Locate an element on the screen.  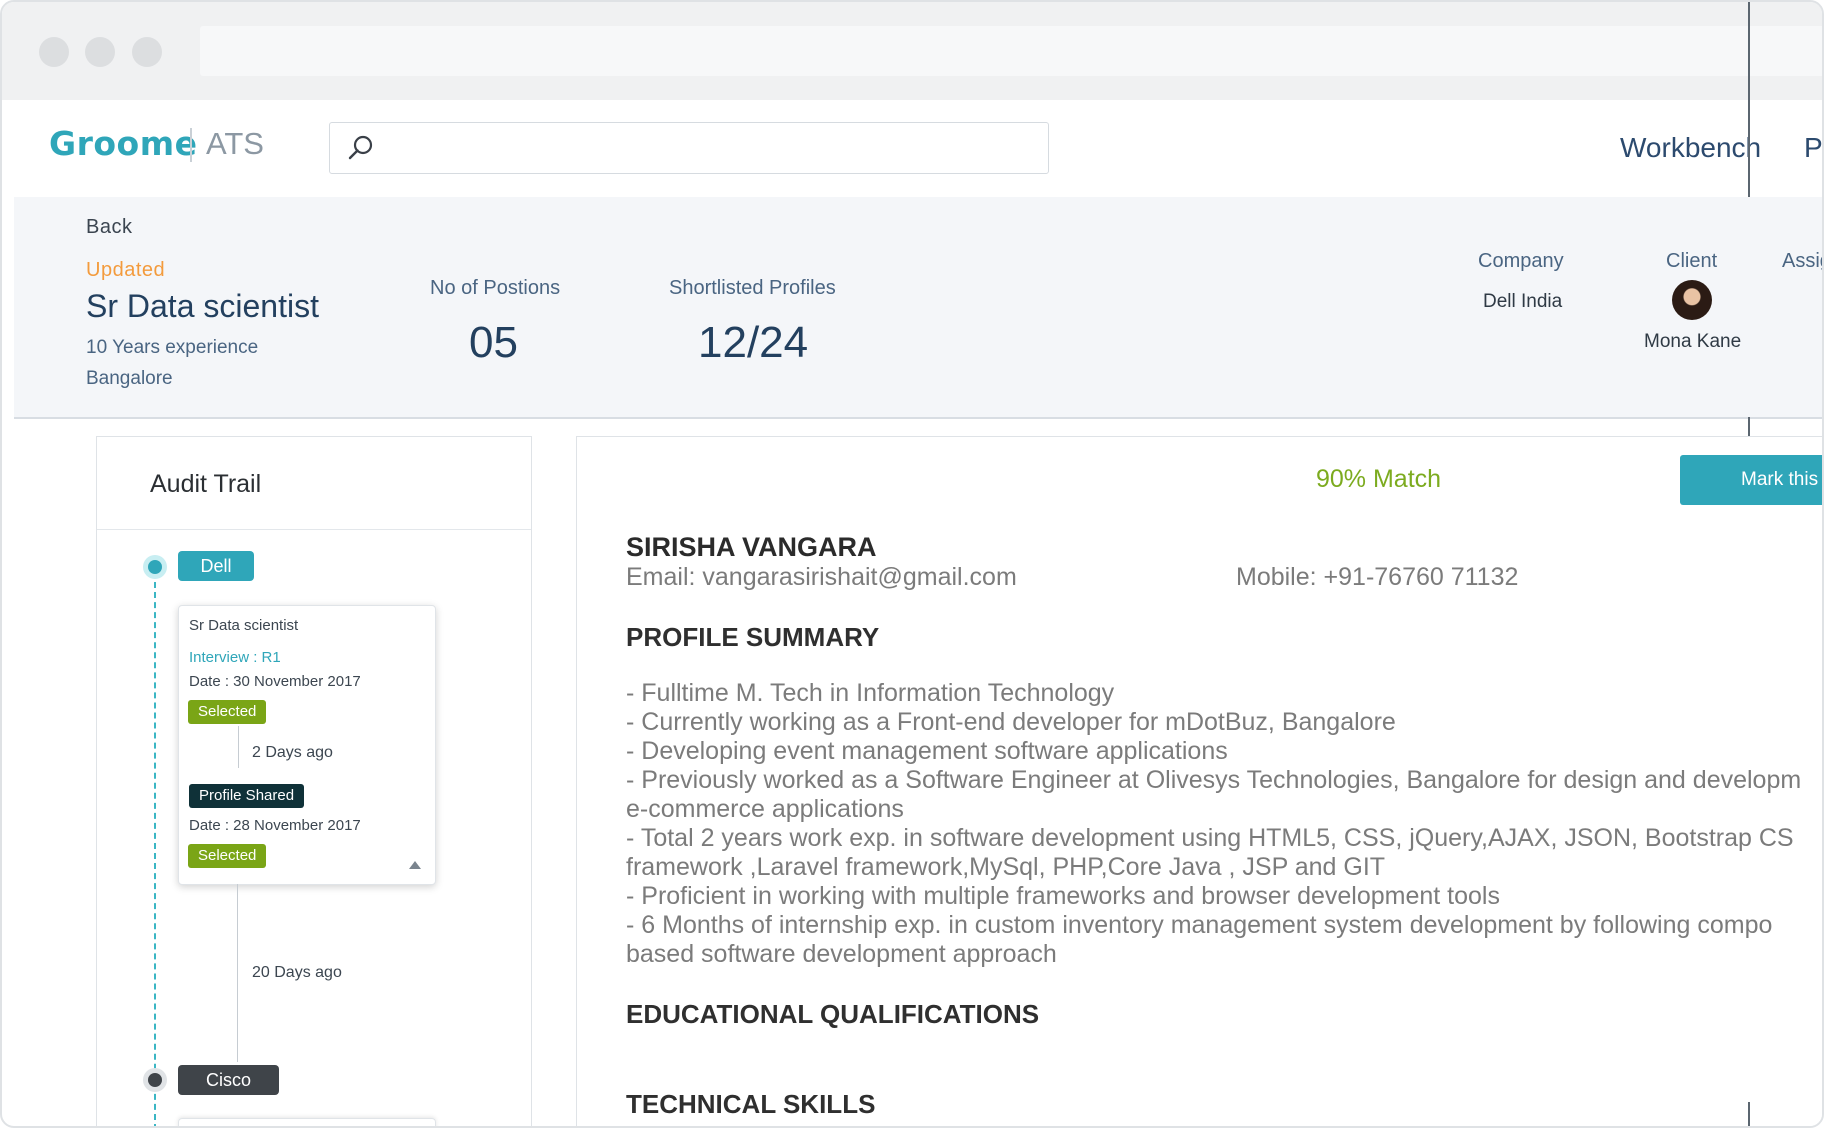
assignee-label: Assig is located at coordinates (1802, 261).